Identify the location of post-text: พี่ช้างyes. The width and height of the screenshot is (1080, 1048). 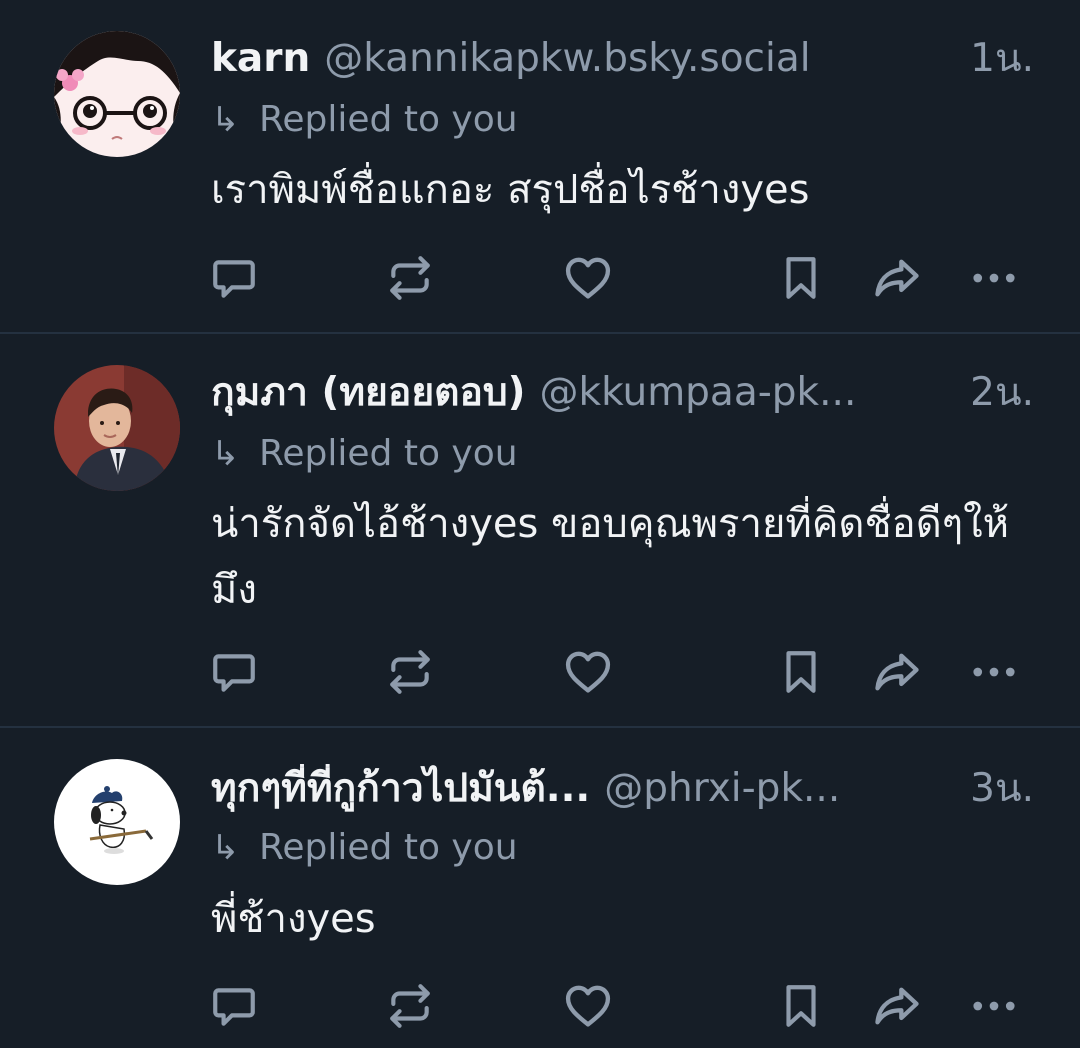
(293, 919).